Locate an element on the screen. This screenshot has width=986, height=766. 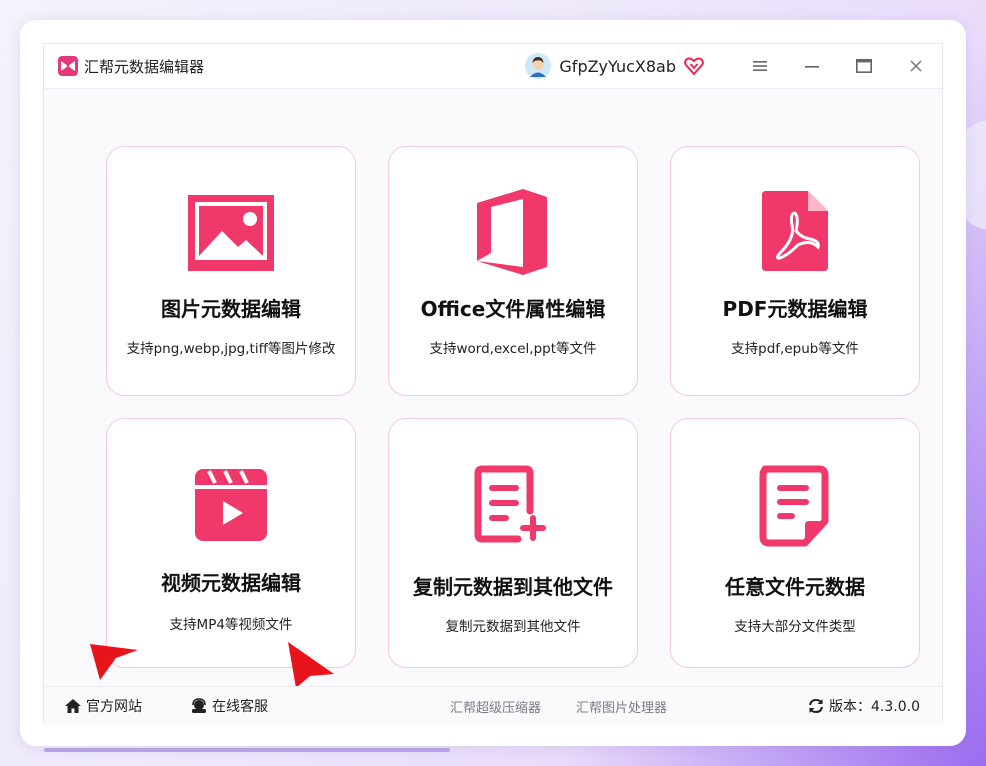
online-support-label: 在线客服 is located at coordinates (240, 707).